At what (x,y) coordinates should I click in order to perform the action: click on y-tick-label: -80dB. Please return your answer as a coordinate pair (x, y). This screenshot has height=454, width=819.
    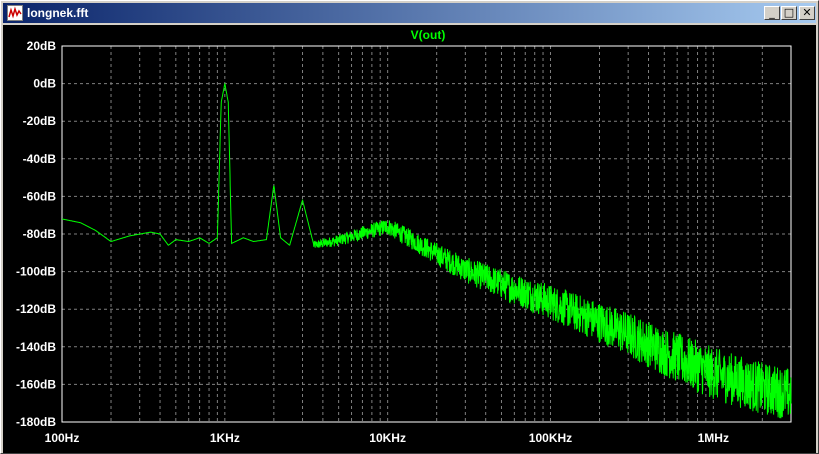
    Looking at the image, I should click on (40, 234).